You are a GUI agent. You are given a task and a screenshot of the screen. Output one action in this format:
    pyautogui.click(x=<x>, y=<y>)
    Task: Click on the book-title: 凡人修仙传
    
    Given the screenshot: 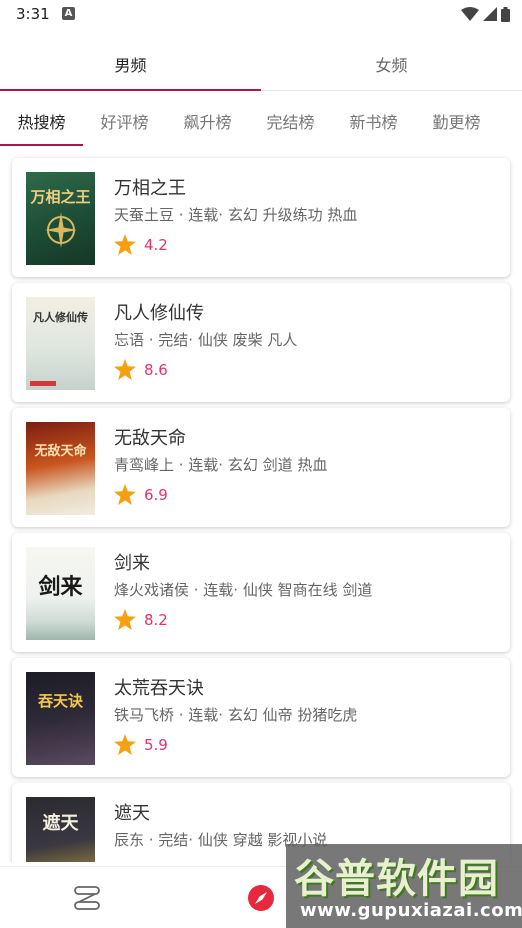 What is the action you would take?
    pyautogui.click(x=159, y=313)
    